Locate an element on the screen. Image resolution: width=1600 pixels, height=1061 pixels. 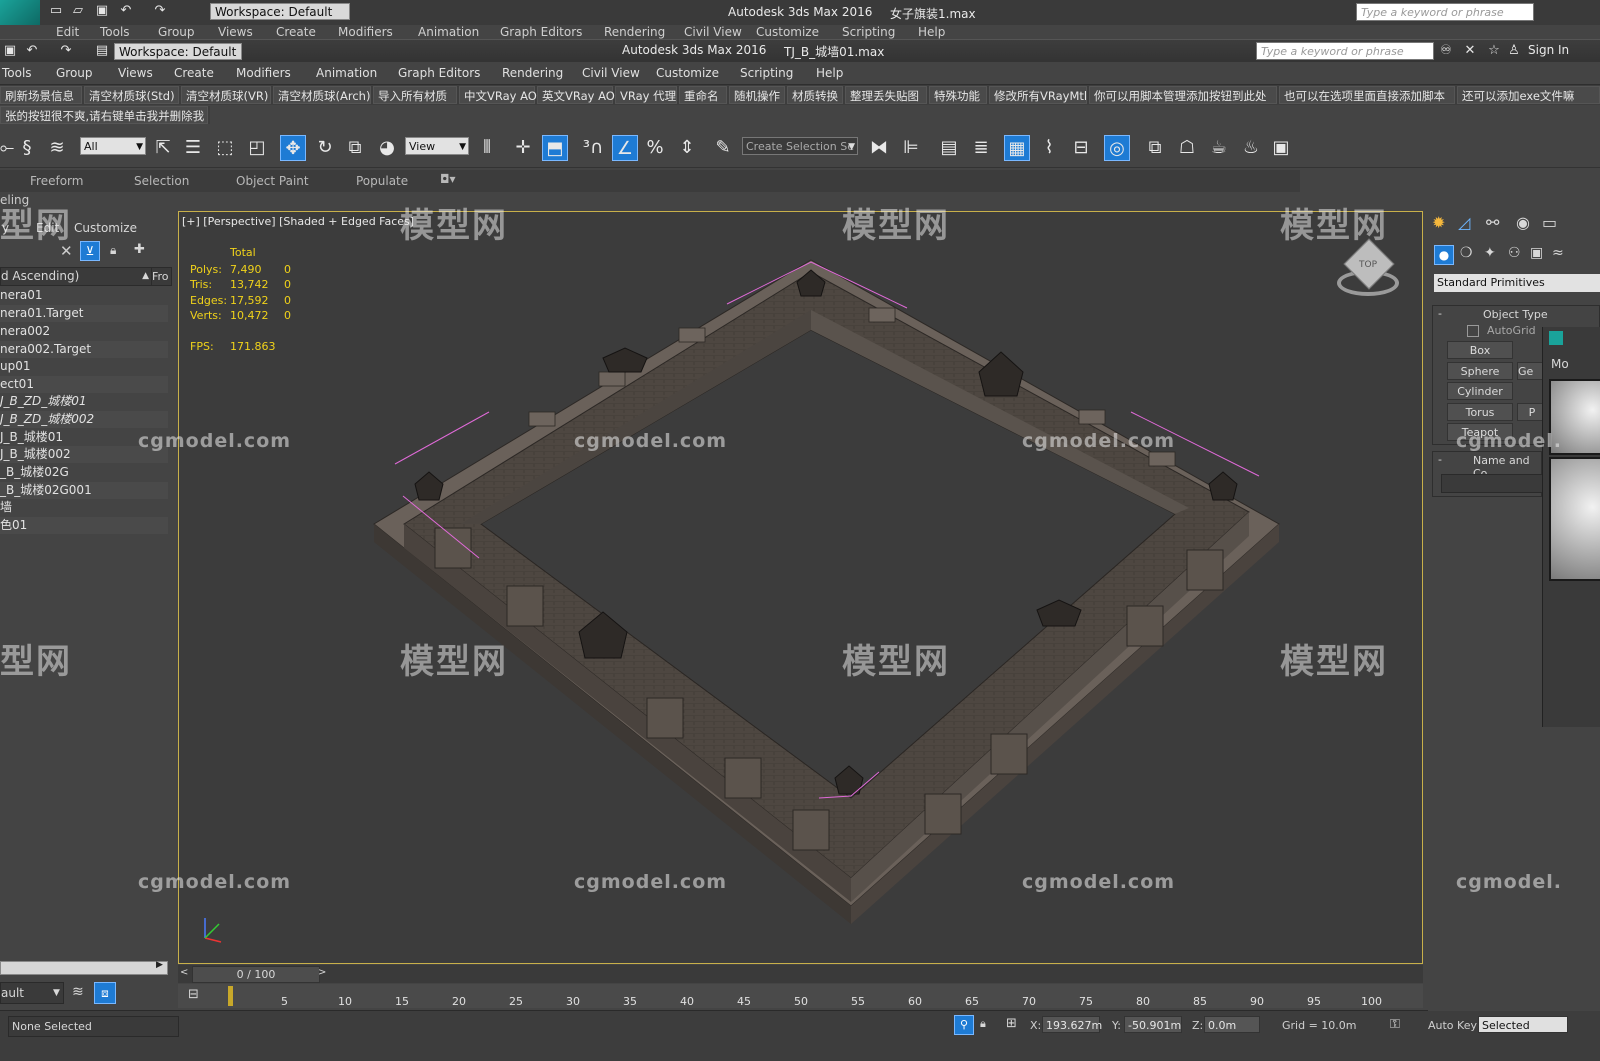
create-tab-icon: ✹ is located at coordinates (1438, 222).